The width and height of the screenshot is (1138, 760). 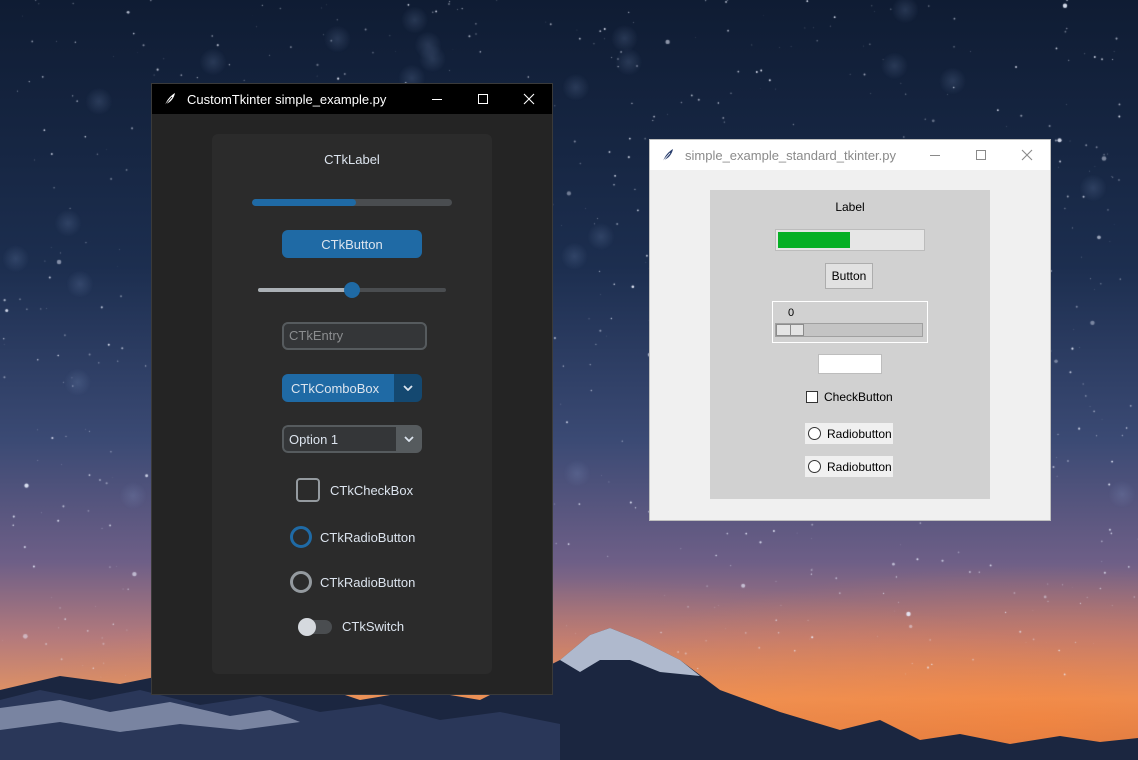 What do you see at coordinates (791, 155) in the screenshot?
I see `window-title: simple_example_standard_tkinter.py` at bounding box center [791, 155].